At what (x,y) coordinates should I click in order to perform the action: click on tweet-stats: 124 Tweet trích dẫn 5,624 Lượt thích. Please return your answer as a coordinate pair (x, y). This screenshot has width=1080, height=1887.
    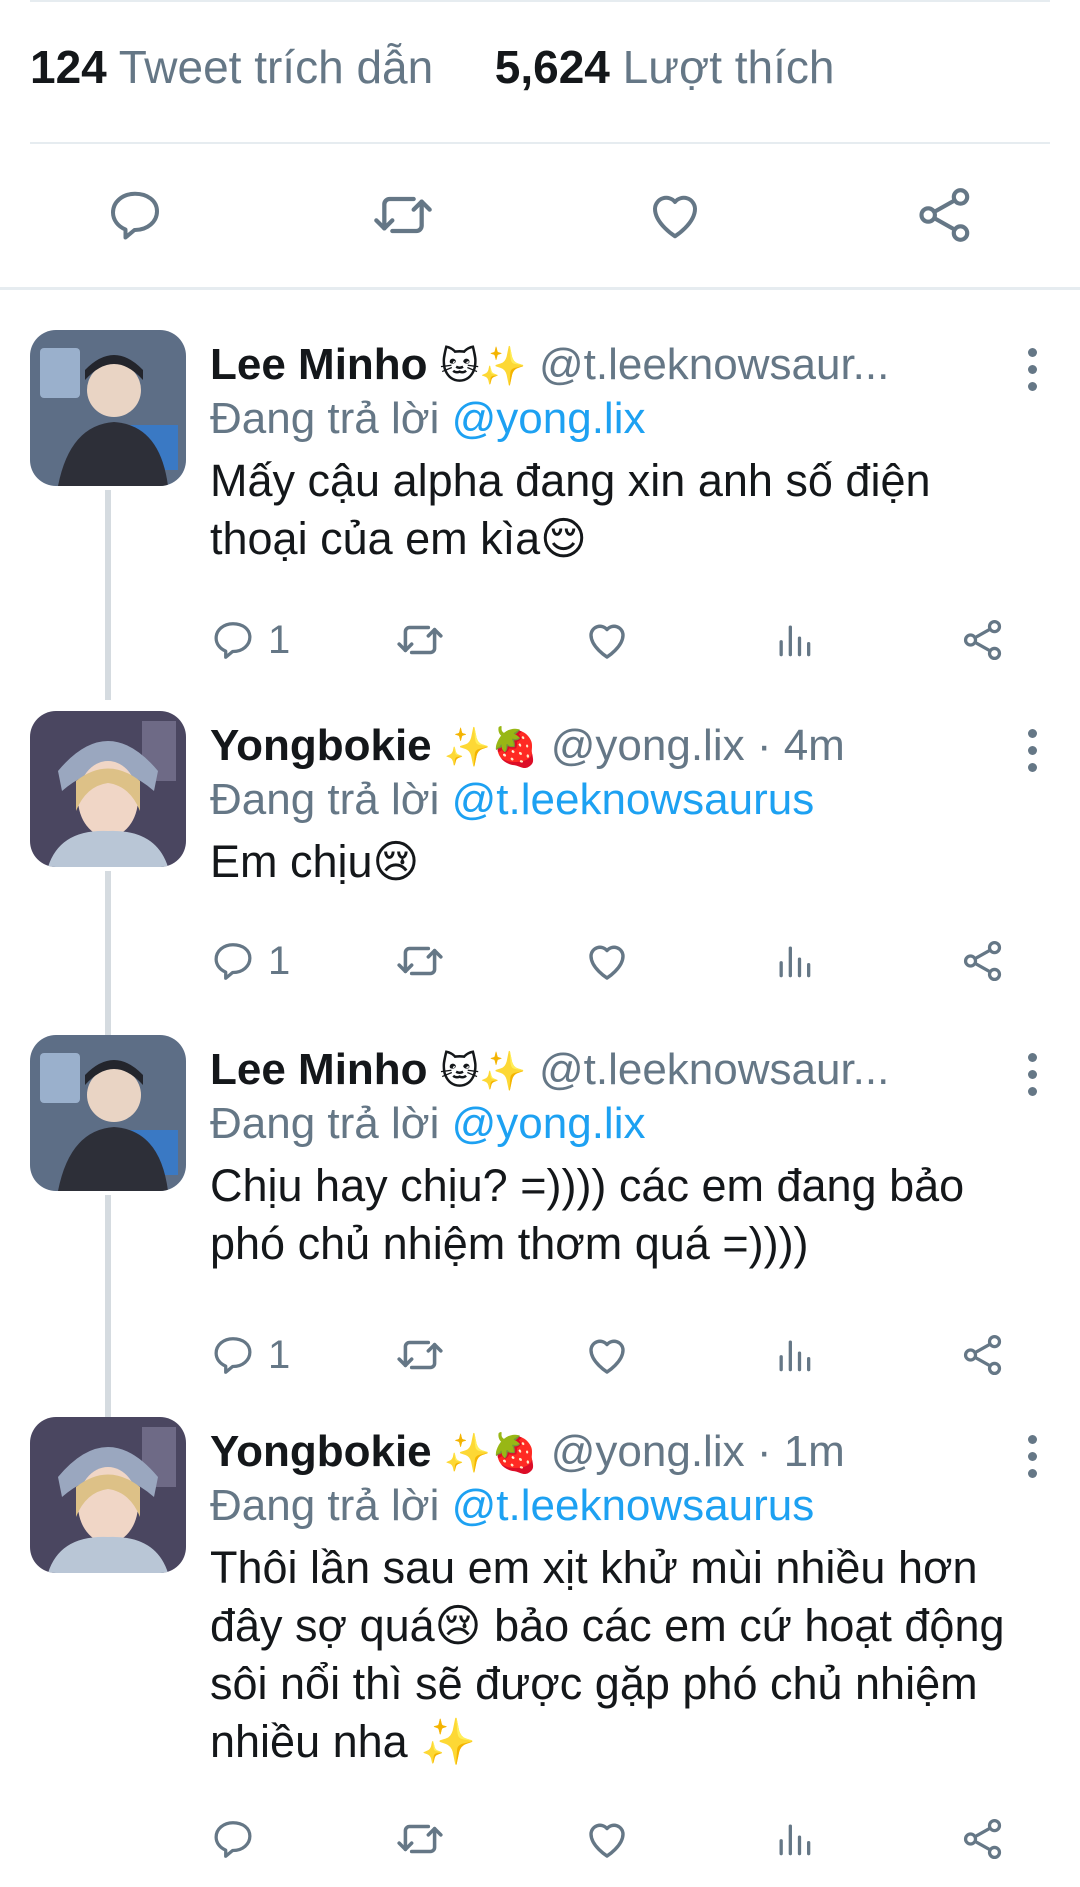
    Looking at the image, I should click on (432, 67).